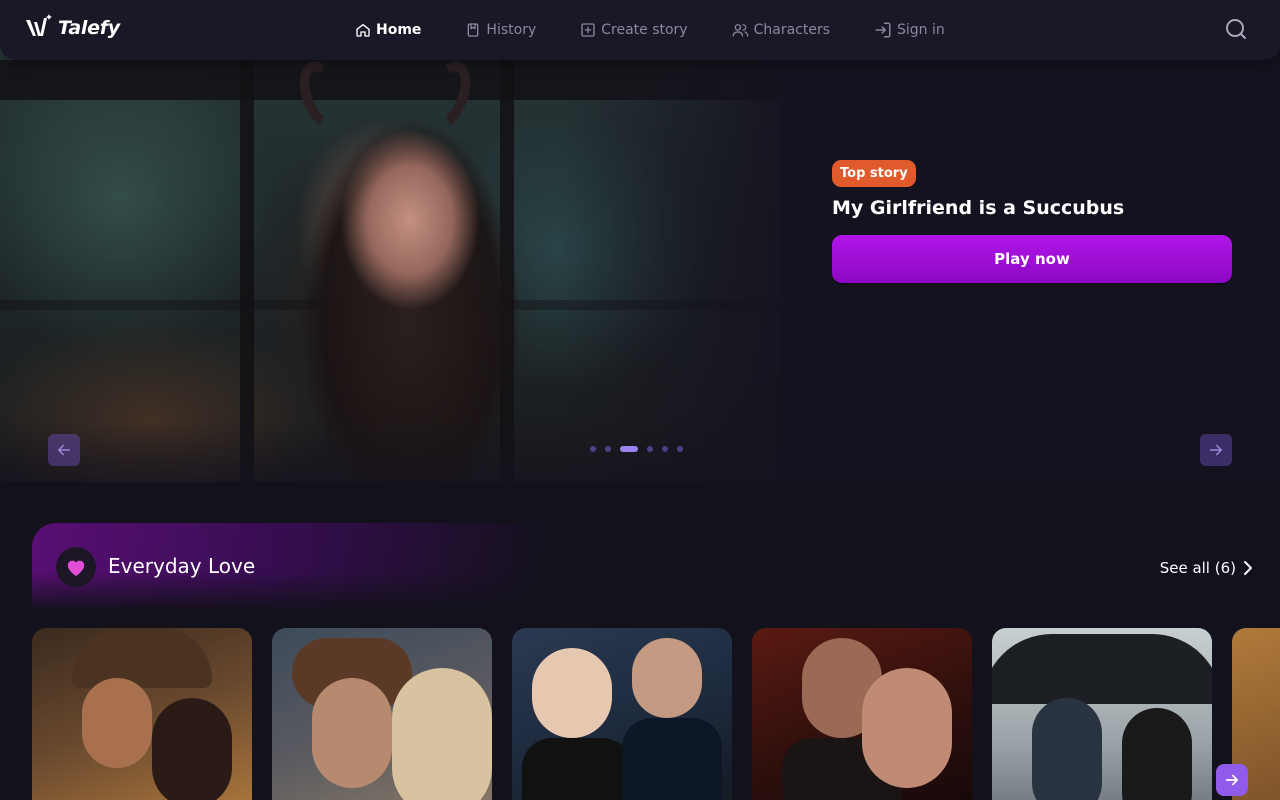  Describe the element at coordinates (792, 30) in the screenshot. I see `nav-item-label: Characters` at that location.